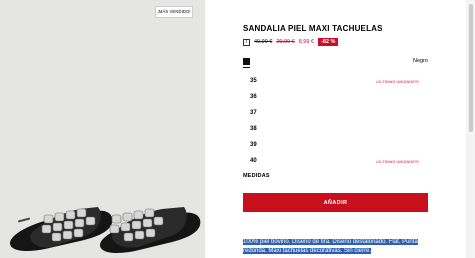 The height and width of the screenshot is (258, 475). I want to click on price-row: i 49,99 € 29,99 € 8,99 € -82 %, so click(291, 42).